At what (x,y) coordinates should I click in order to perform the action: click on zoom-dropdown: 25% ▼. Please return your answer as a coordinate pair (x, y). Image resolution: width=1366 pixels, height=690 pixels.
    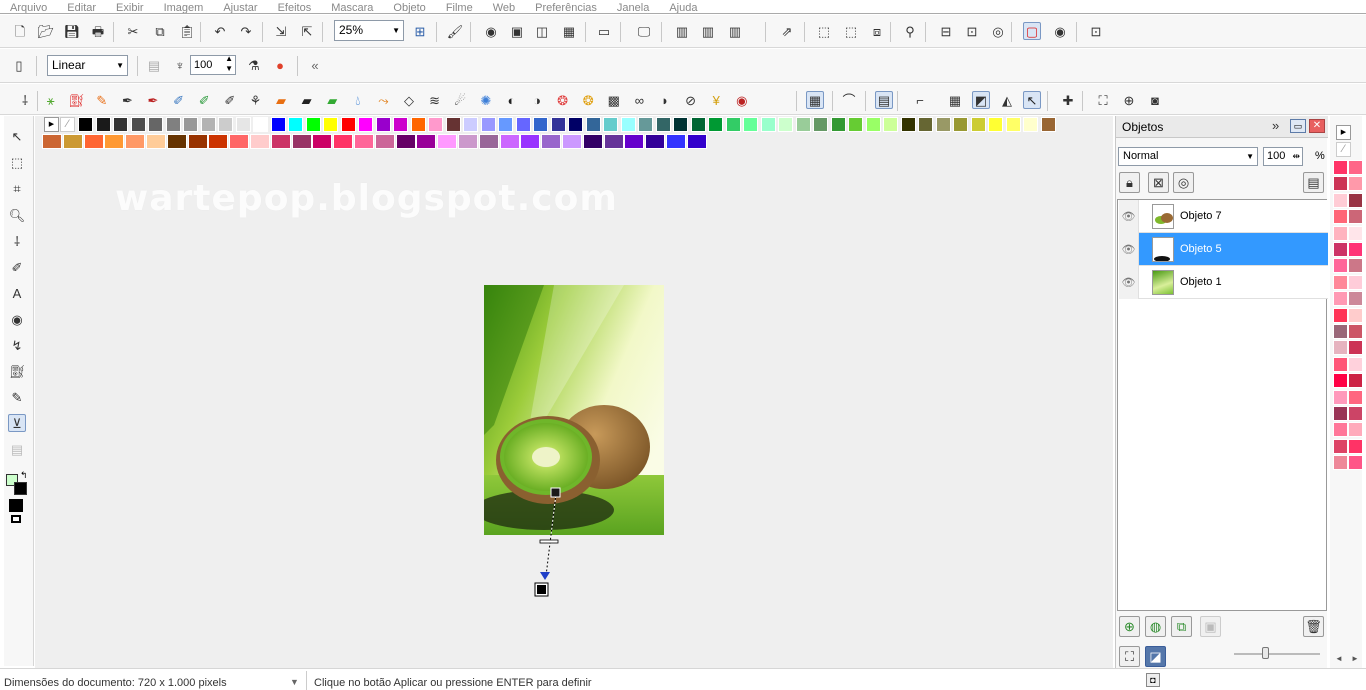
    Looking at the image, I should click on (369, 30).